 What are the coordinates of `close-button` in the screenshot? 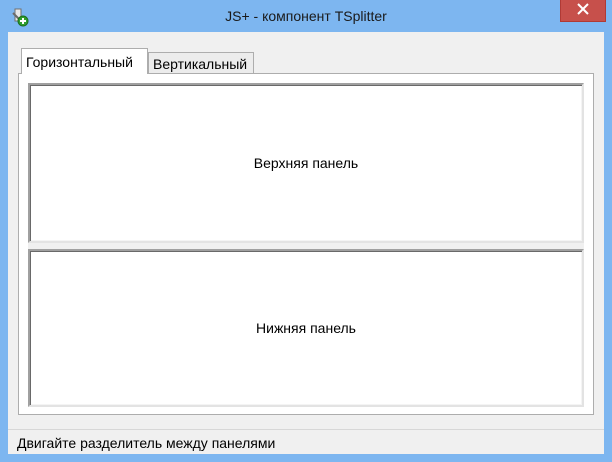 It's located at (583, 11).